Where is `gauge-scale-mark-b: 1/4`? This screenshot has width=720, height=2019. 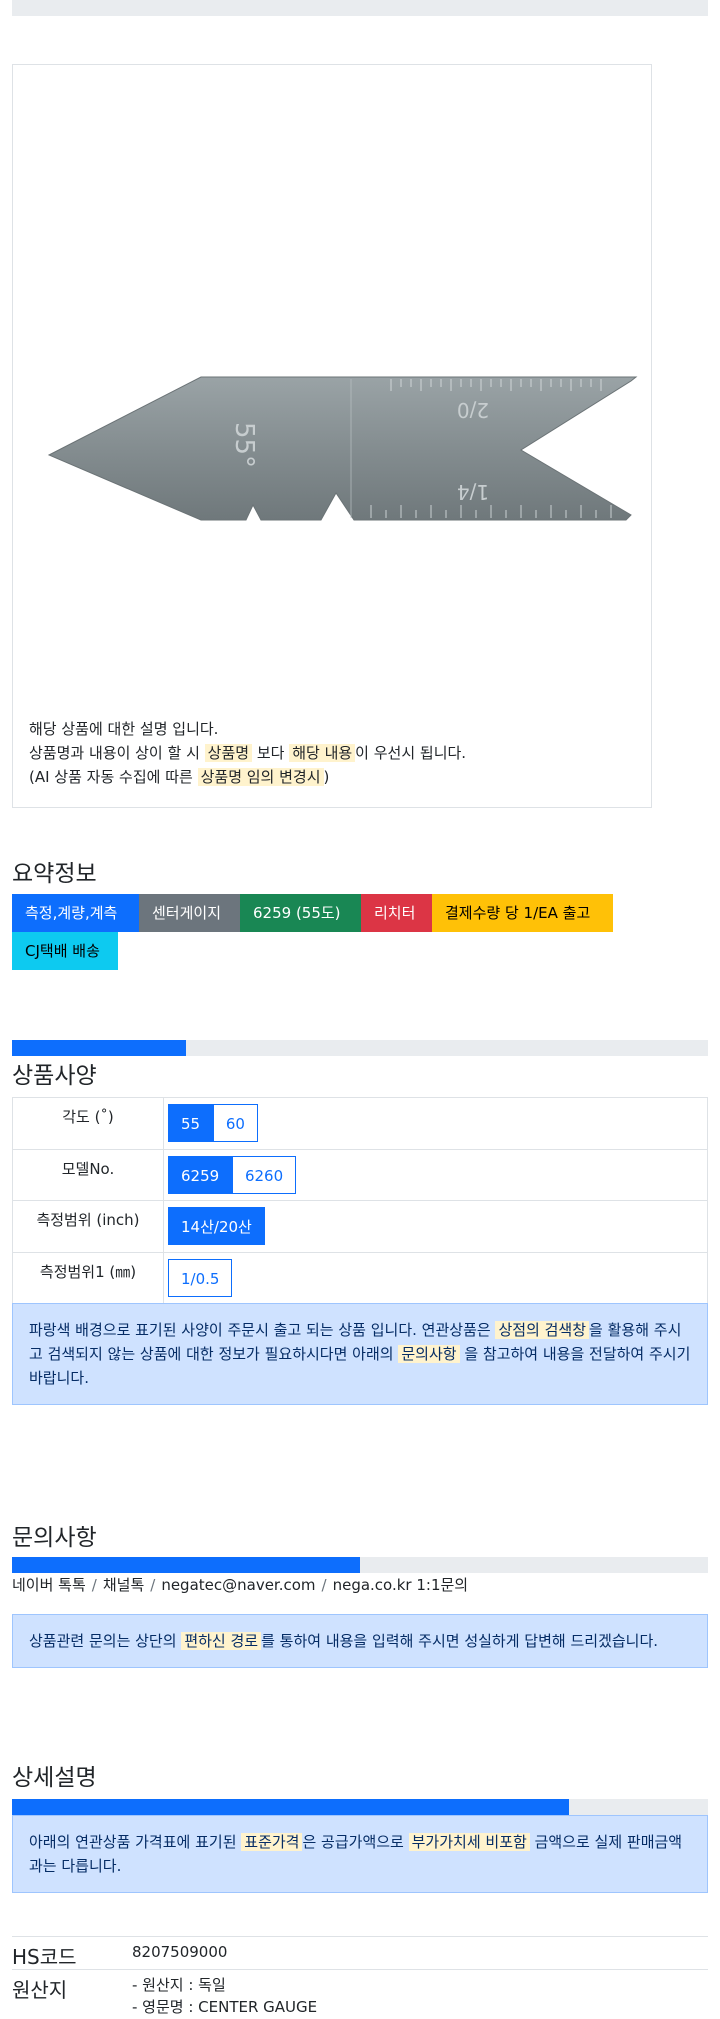 gauge-scale-mark-b: 1/4 is located at coordinates (473, 492).